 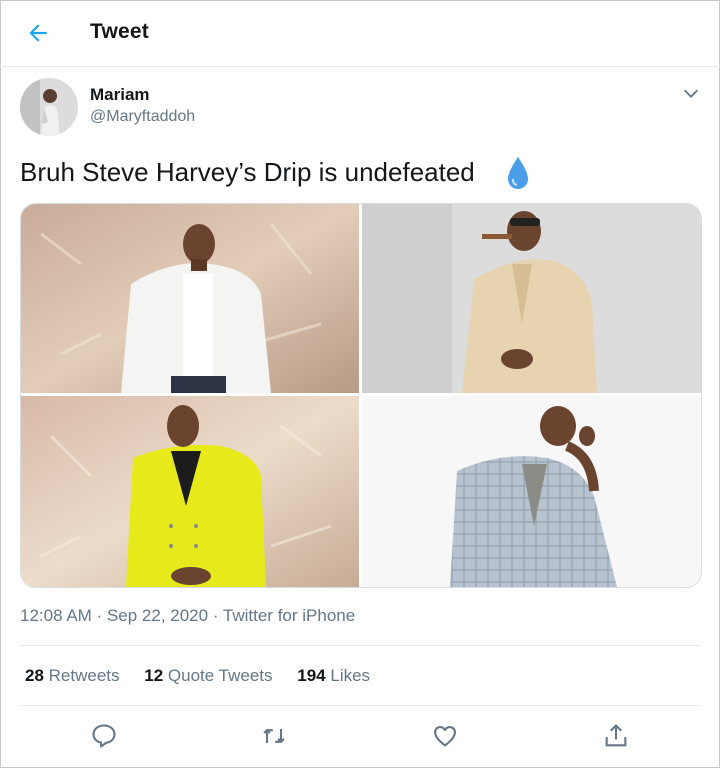 I want to click on photo-white-jacket, so click(x=190, y=298).